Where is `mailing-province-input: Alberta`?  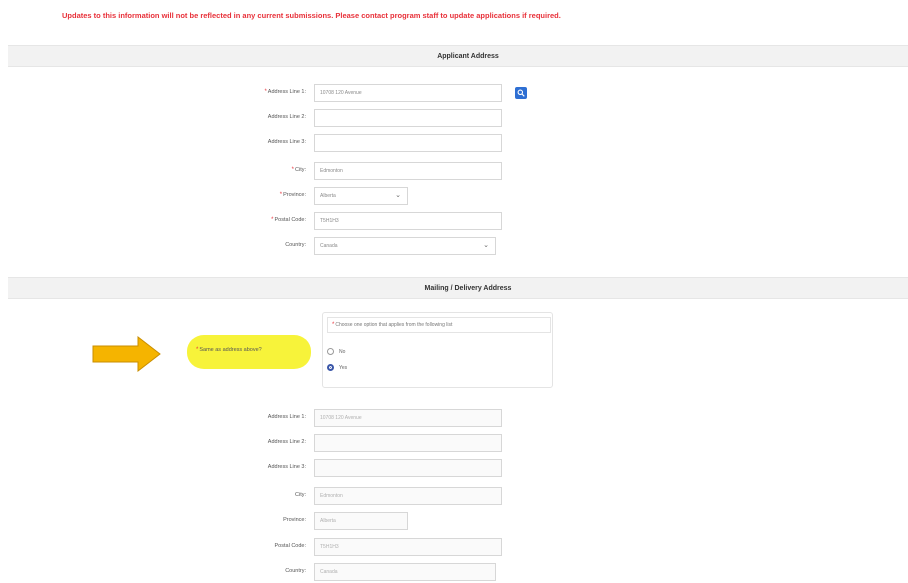
mailing-province-input: Alberta is located at coordinates (361, 521).